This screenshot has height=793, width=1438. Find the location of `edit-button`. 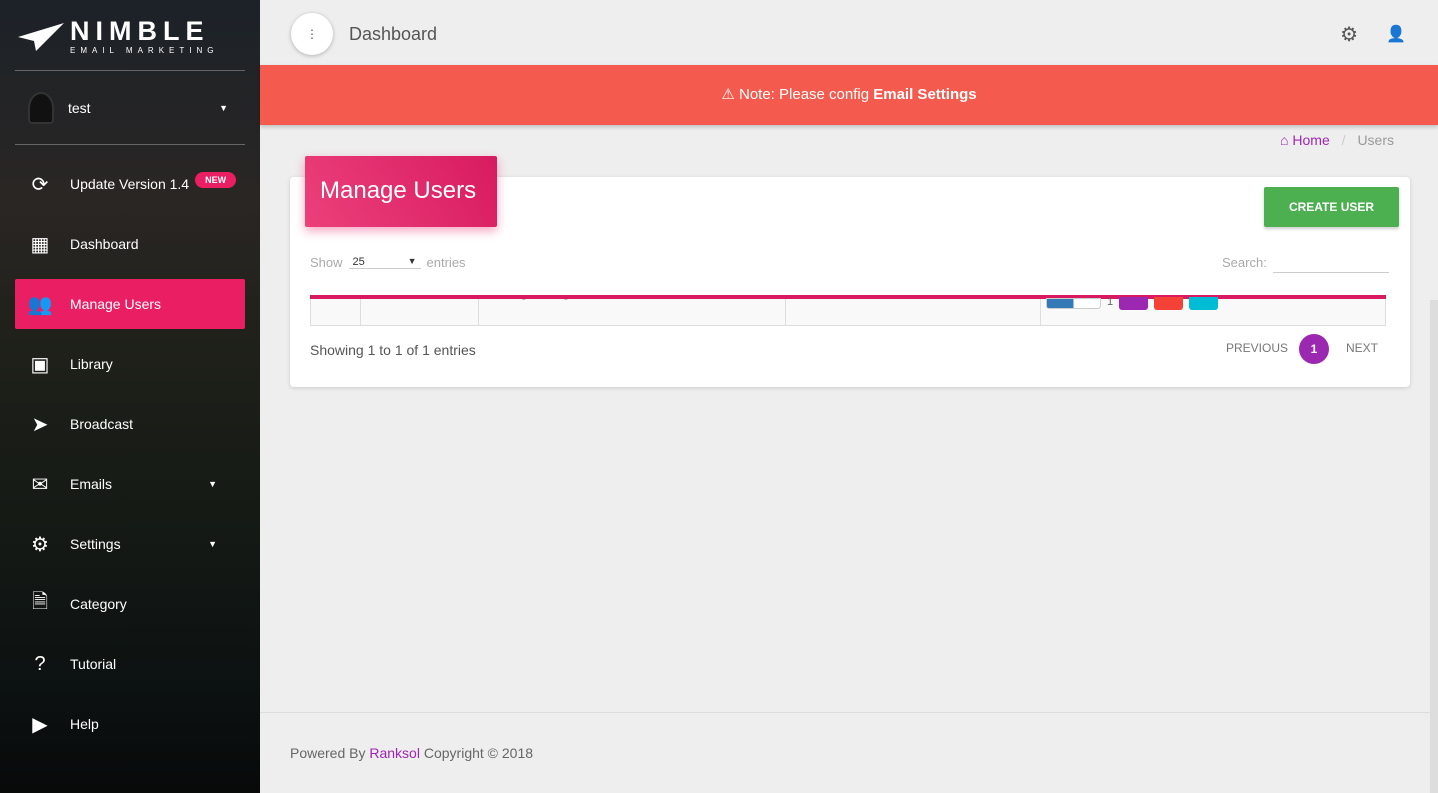

edit-button is located at coordinates (1134, 303).